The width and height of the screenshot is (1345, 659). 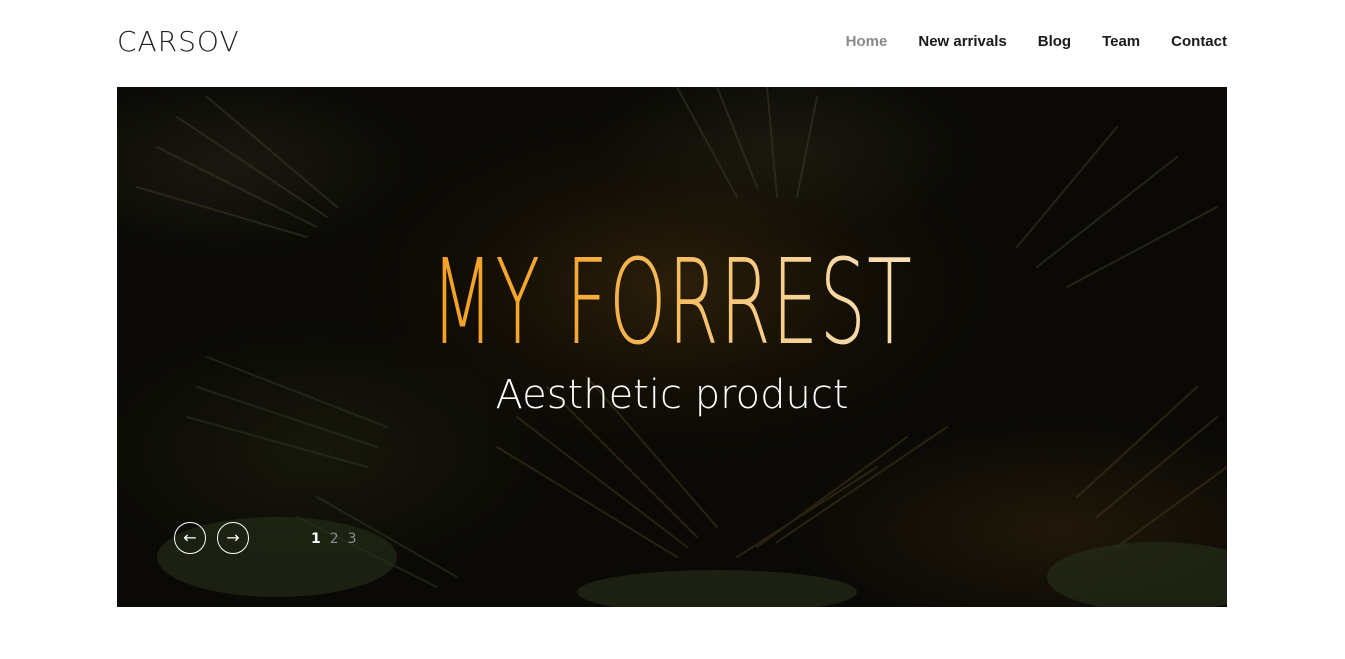 I want to click on hero-subtitle: Aesthetic product, so click(x=672, y=395).